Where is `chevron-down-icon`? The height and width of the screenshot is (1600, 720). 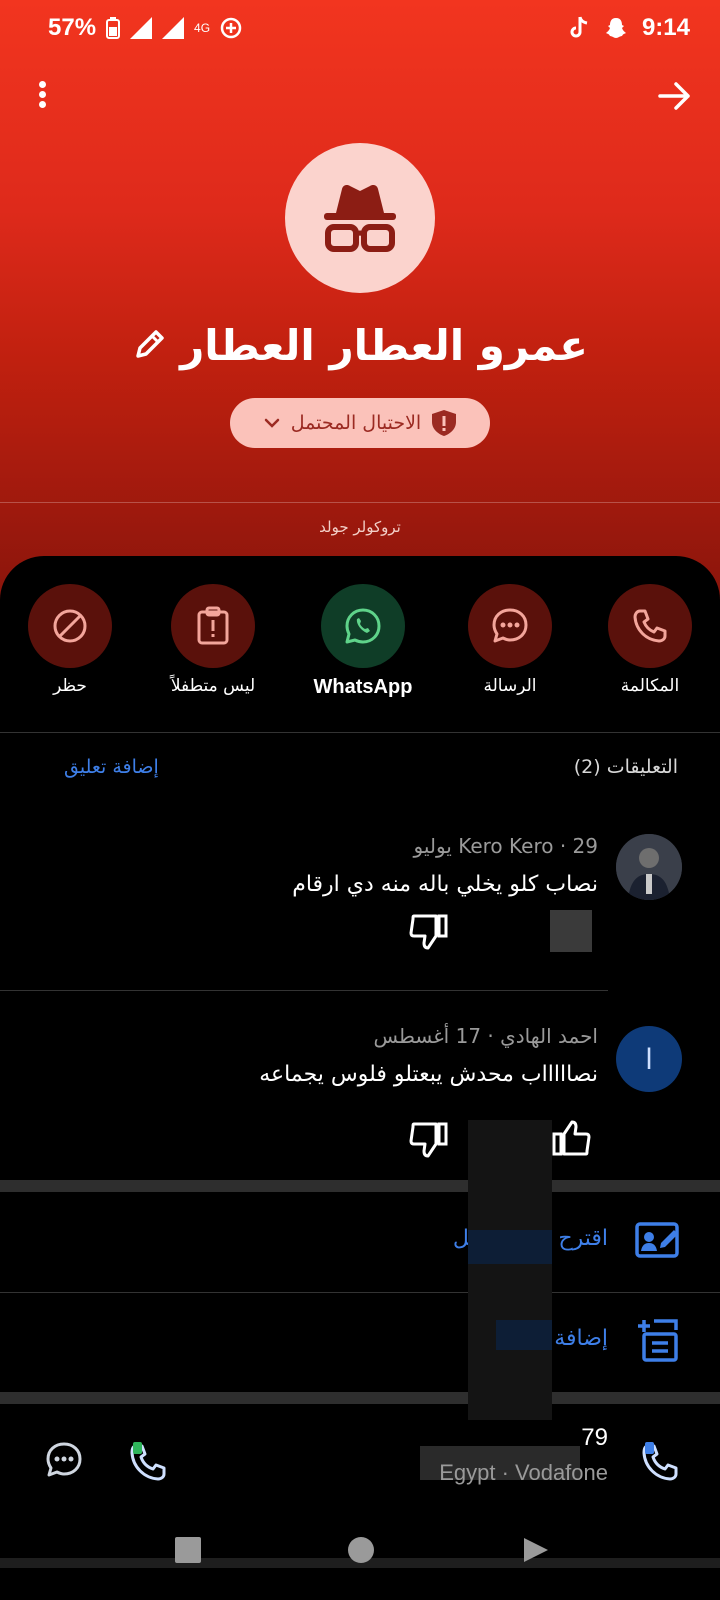
chevron-down-icon is located at coordinates (272, 423).